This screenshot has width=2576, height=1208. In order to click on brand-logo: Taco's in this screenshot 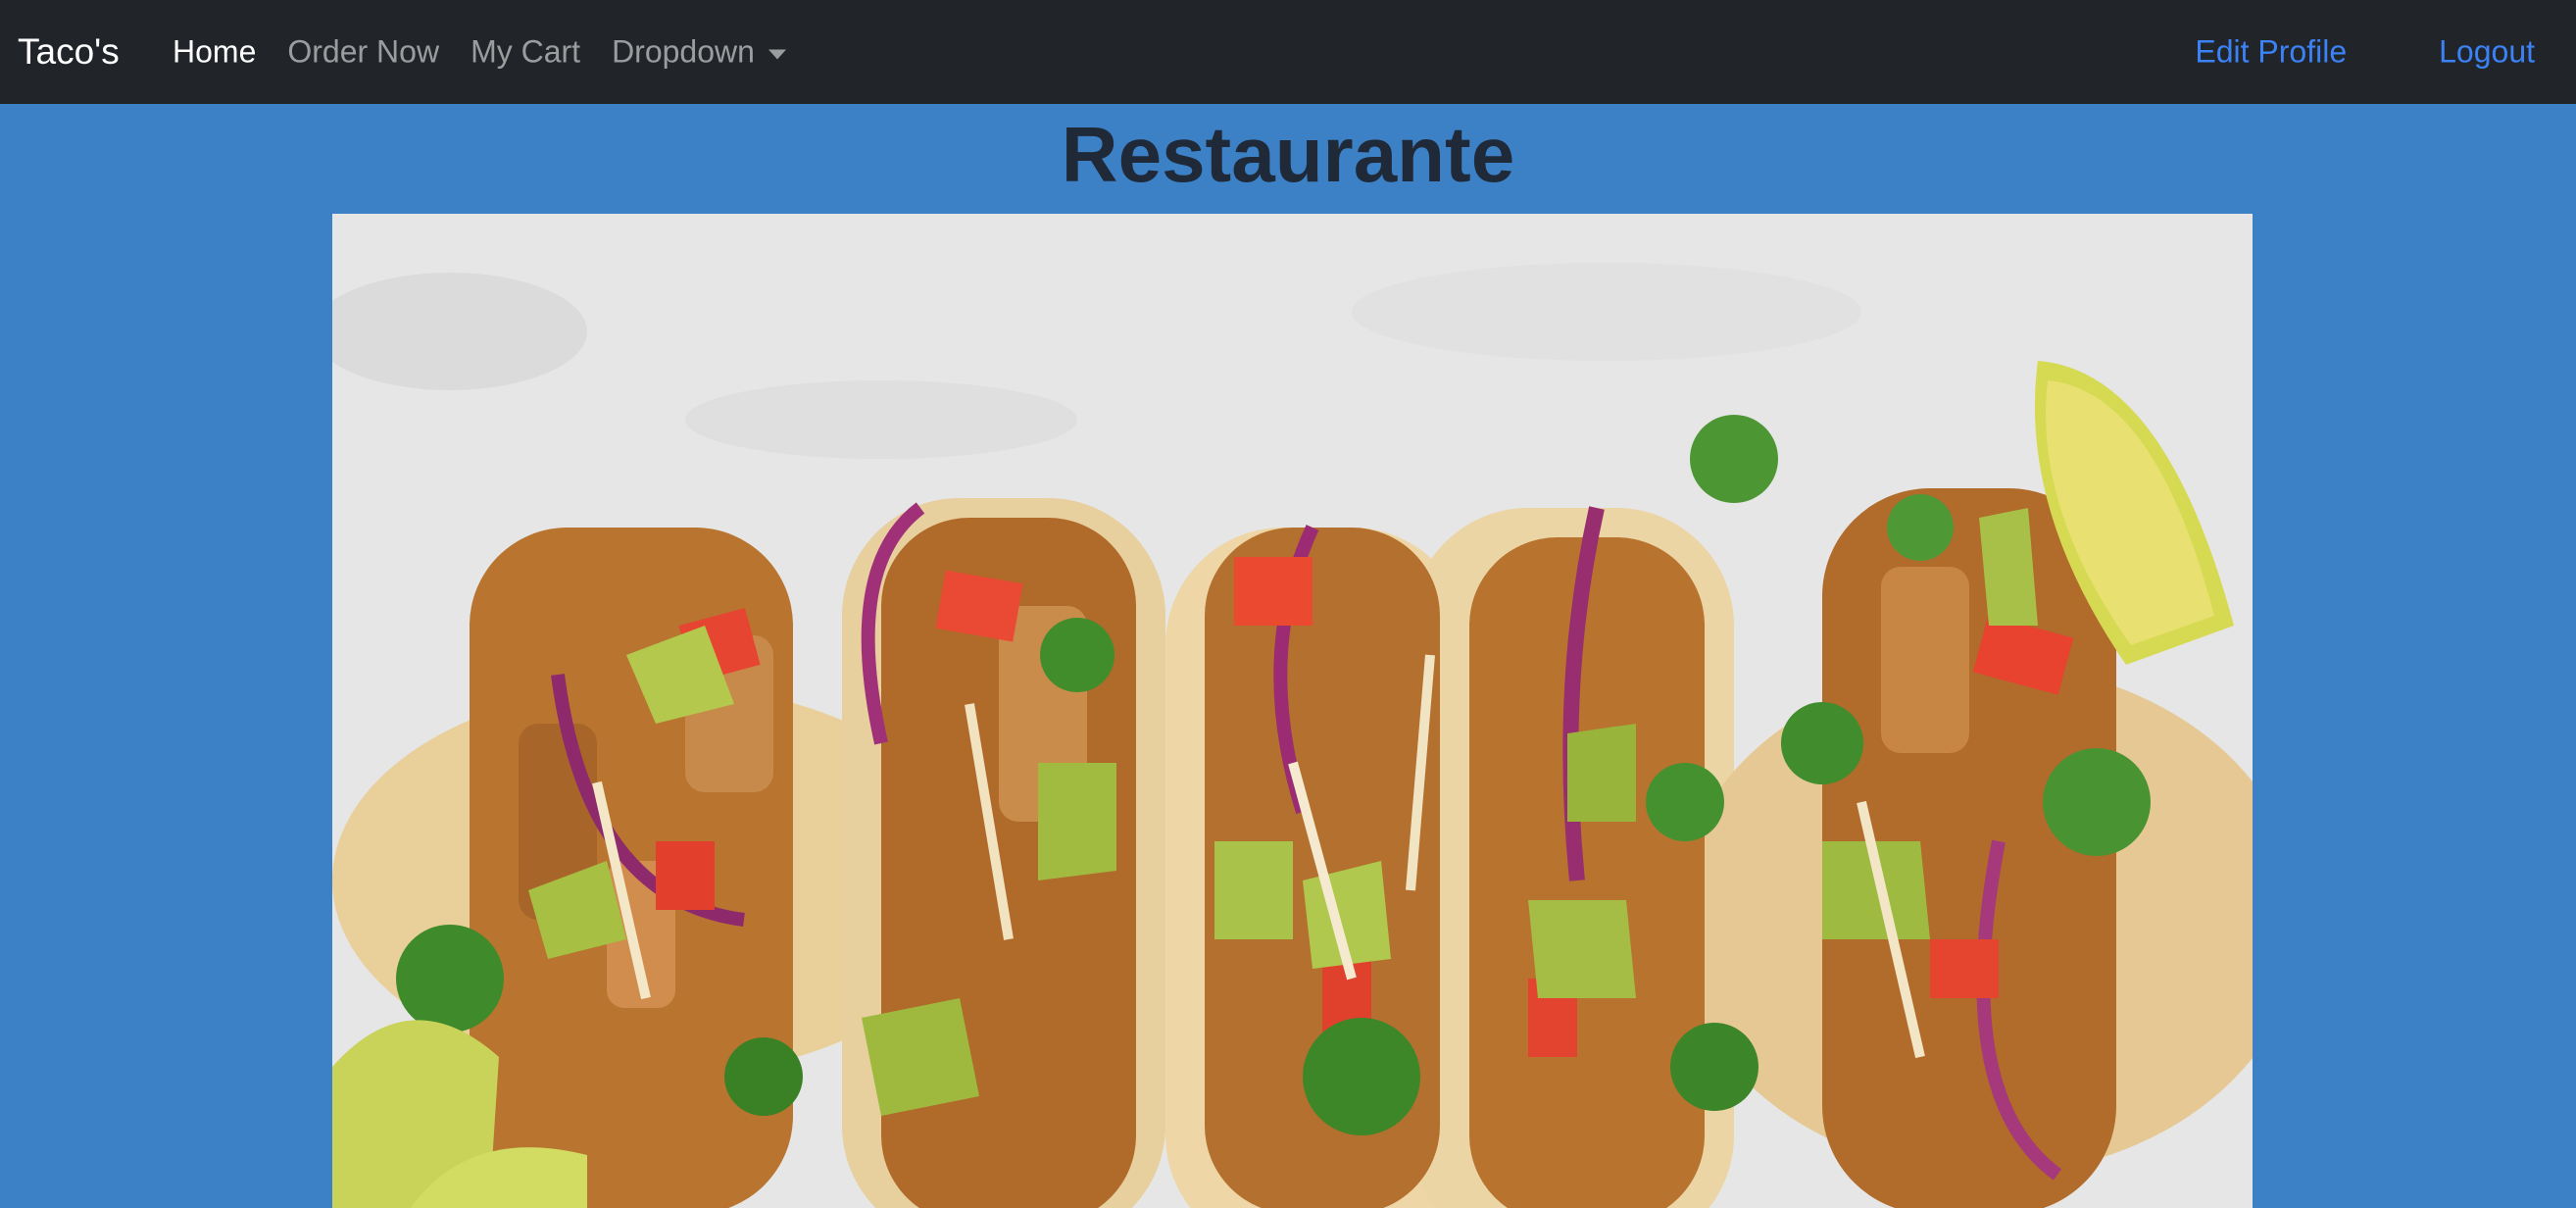, I will do `click(69, 52)`.